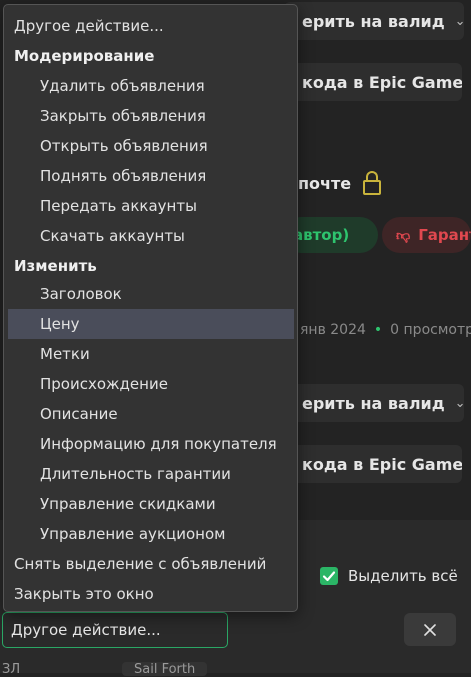 This screenshot has height=677, width=471. I want to click on close-button, so click(430, 629).